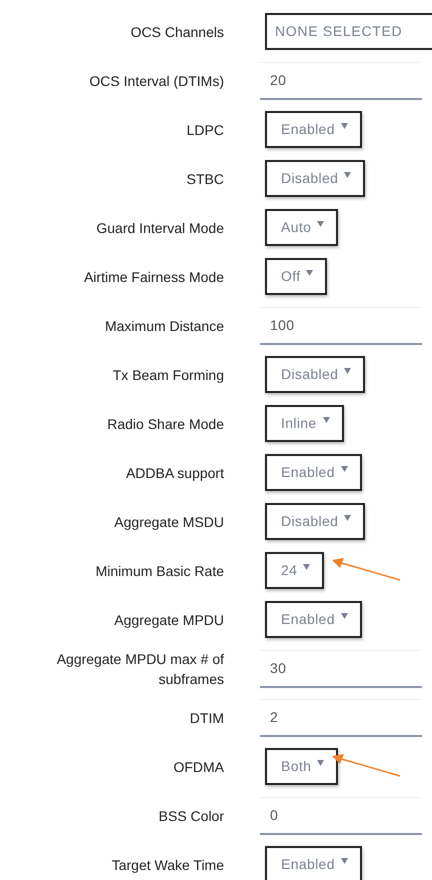 The width and height of the screenshot is (432, 880). What do you see at coordinates (168, 522) in the screenshot?
I see `setting-label: Aggregate MSDU` at bounding box center [168, 522].